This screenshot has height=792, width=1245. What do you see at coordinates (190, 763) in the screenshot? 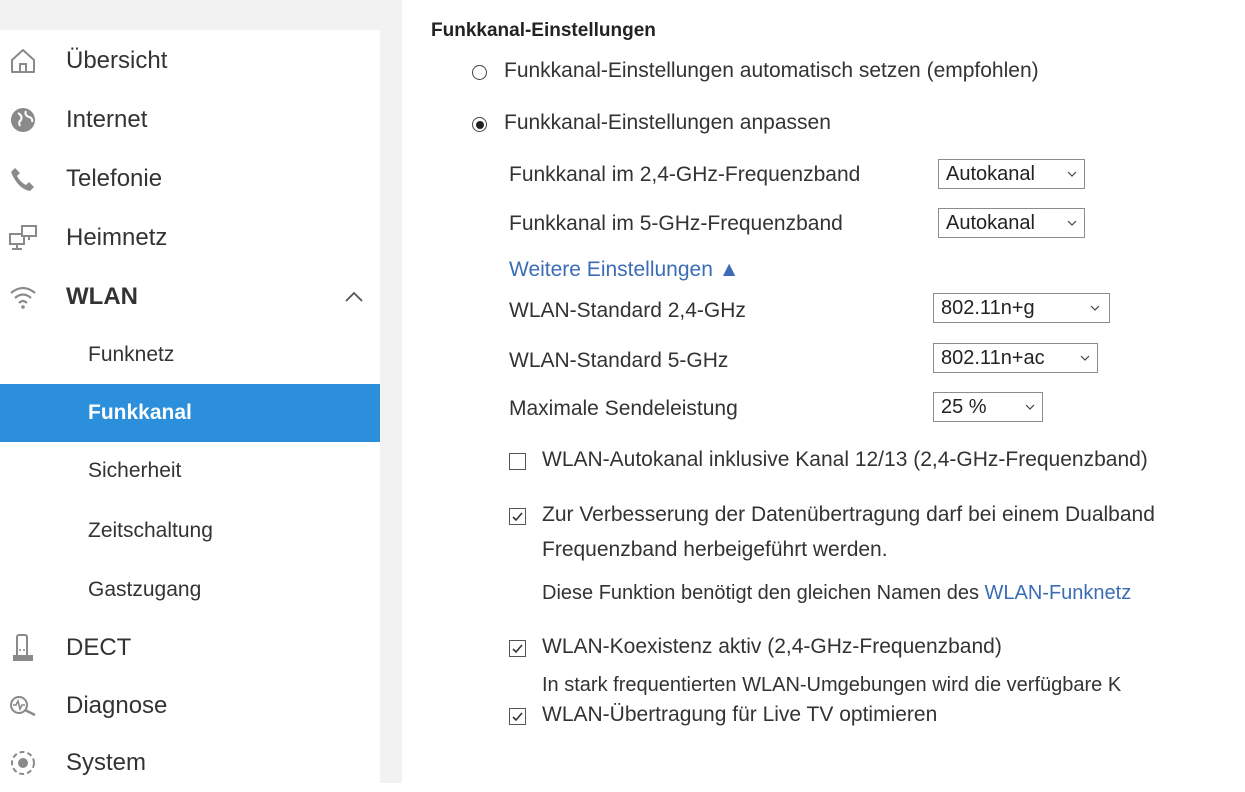
I see `sidebar-item-system: System` at bounding box center [190, 763].